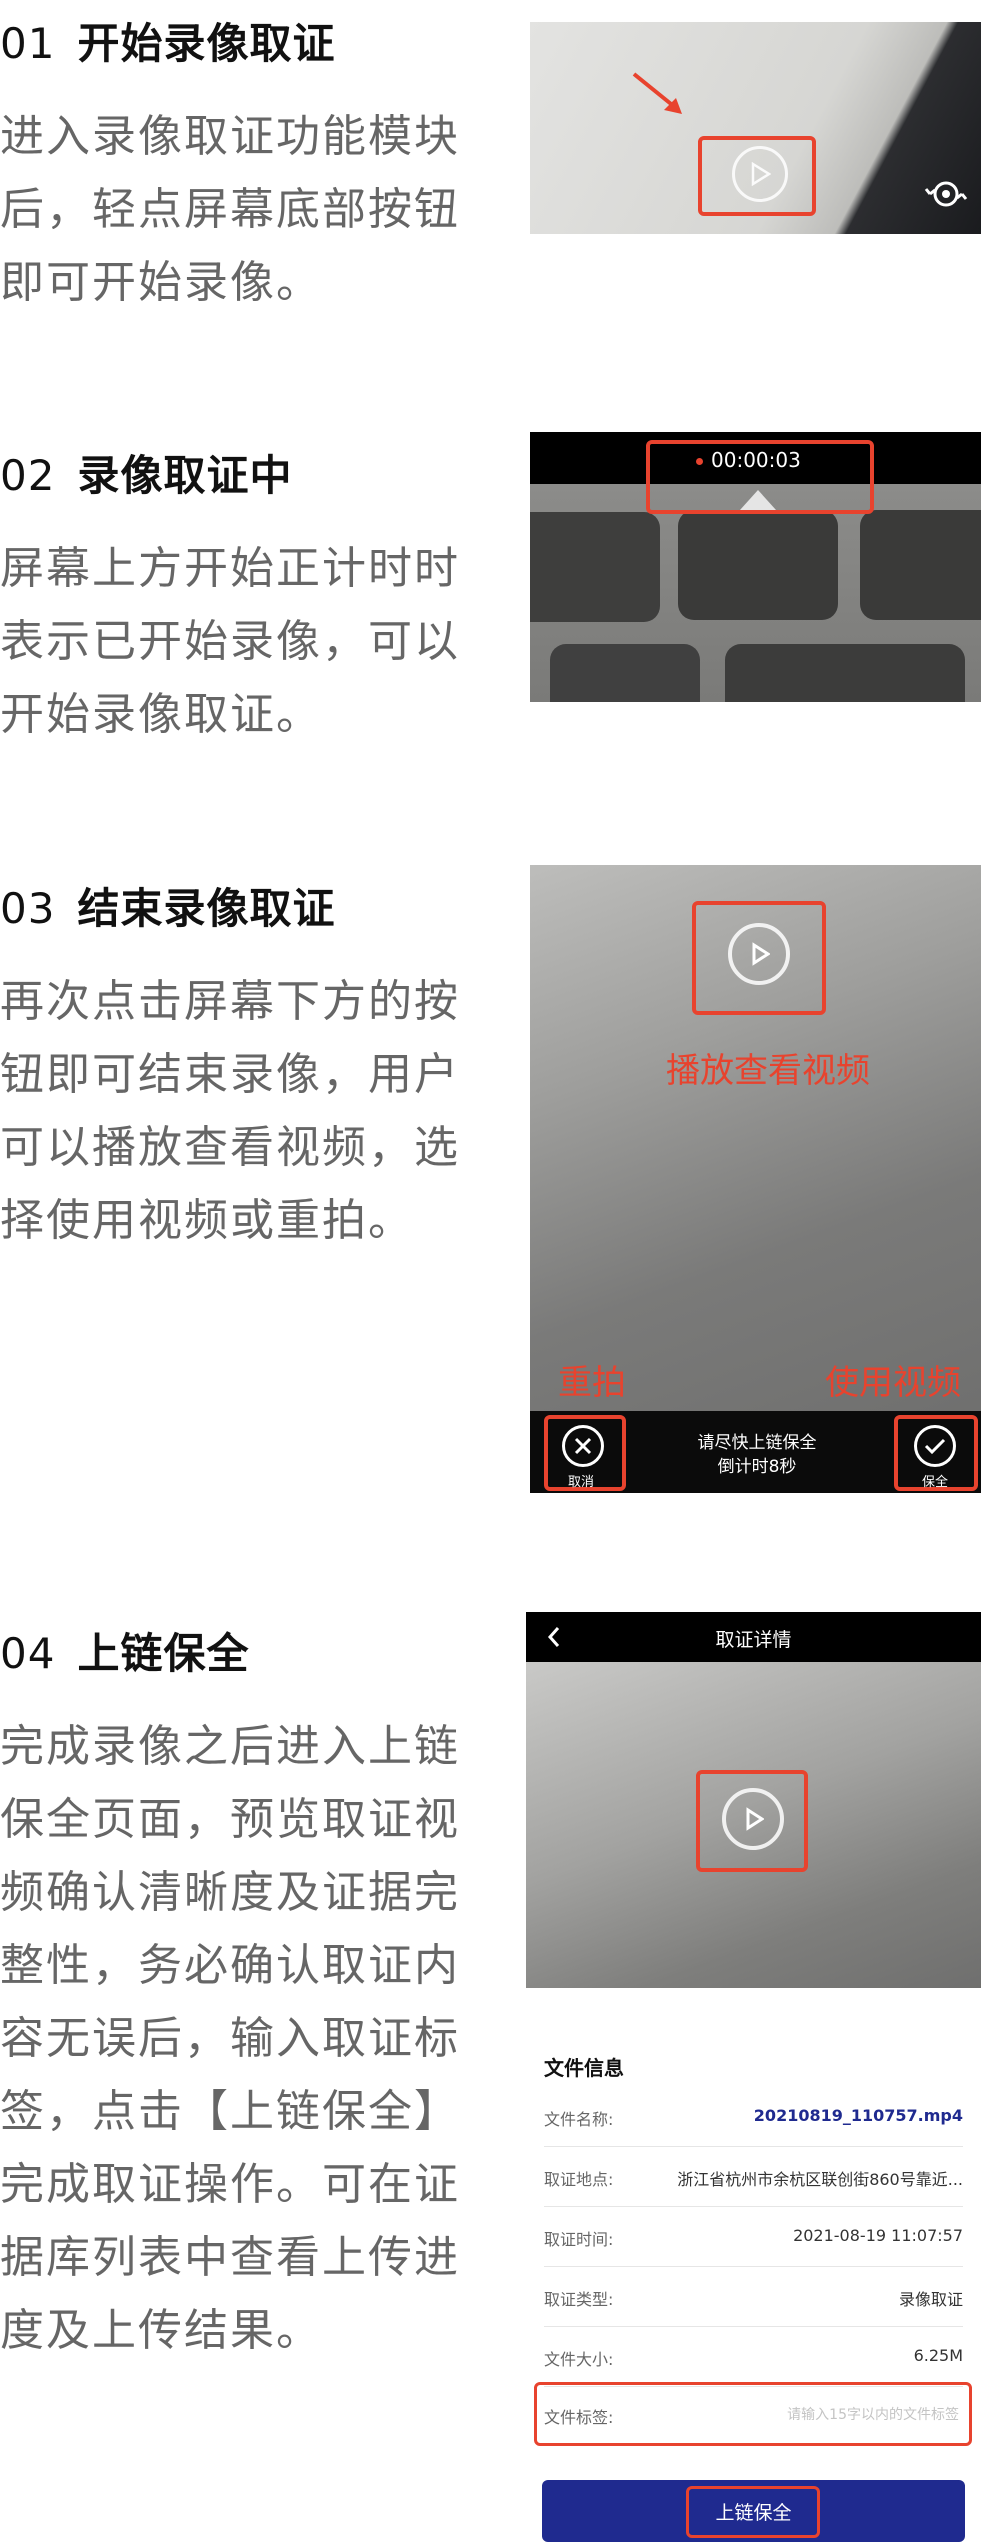 The image size is (981, 2547). I want to click on check-icon, so click(935, 1446).